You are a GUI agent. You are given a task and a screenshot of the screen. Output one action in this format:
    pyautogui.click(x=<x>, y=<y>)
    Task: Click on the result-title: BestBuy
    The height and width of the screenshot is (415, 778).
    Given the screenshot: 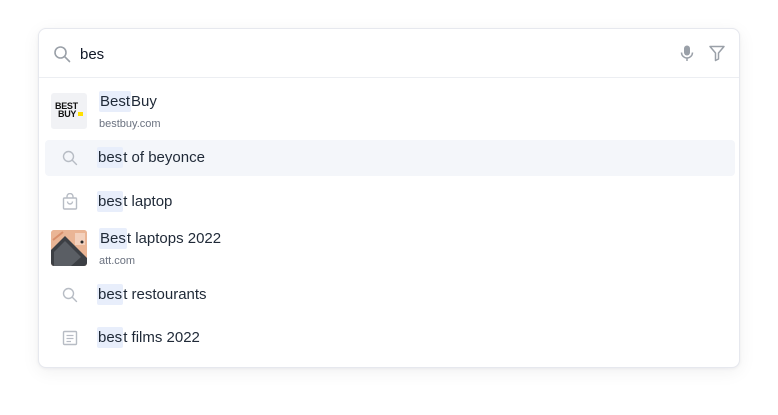 What is the action you would take?
    pyautogui.click(x=128, y=101)
    